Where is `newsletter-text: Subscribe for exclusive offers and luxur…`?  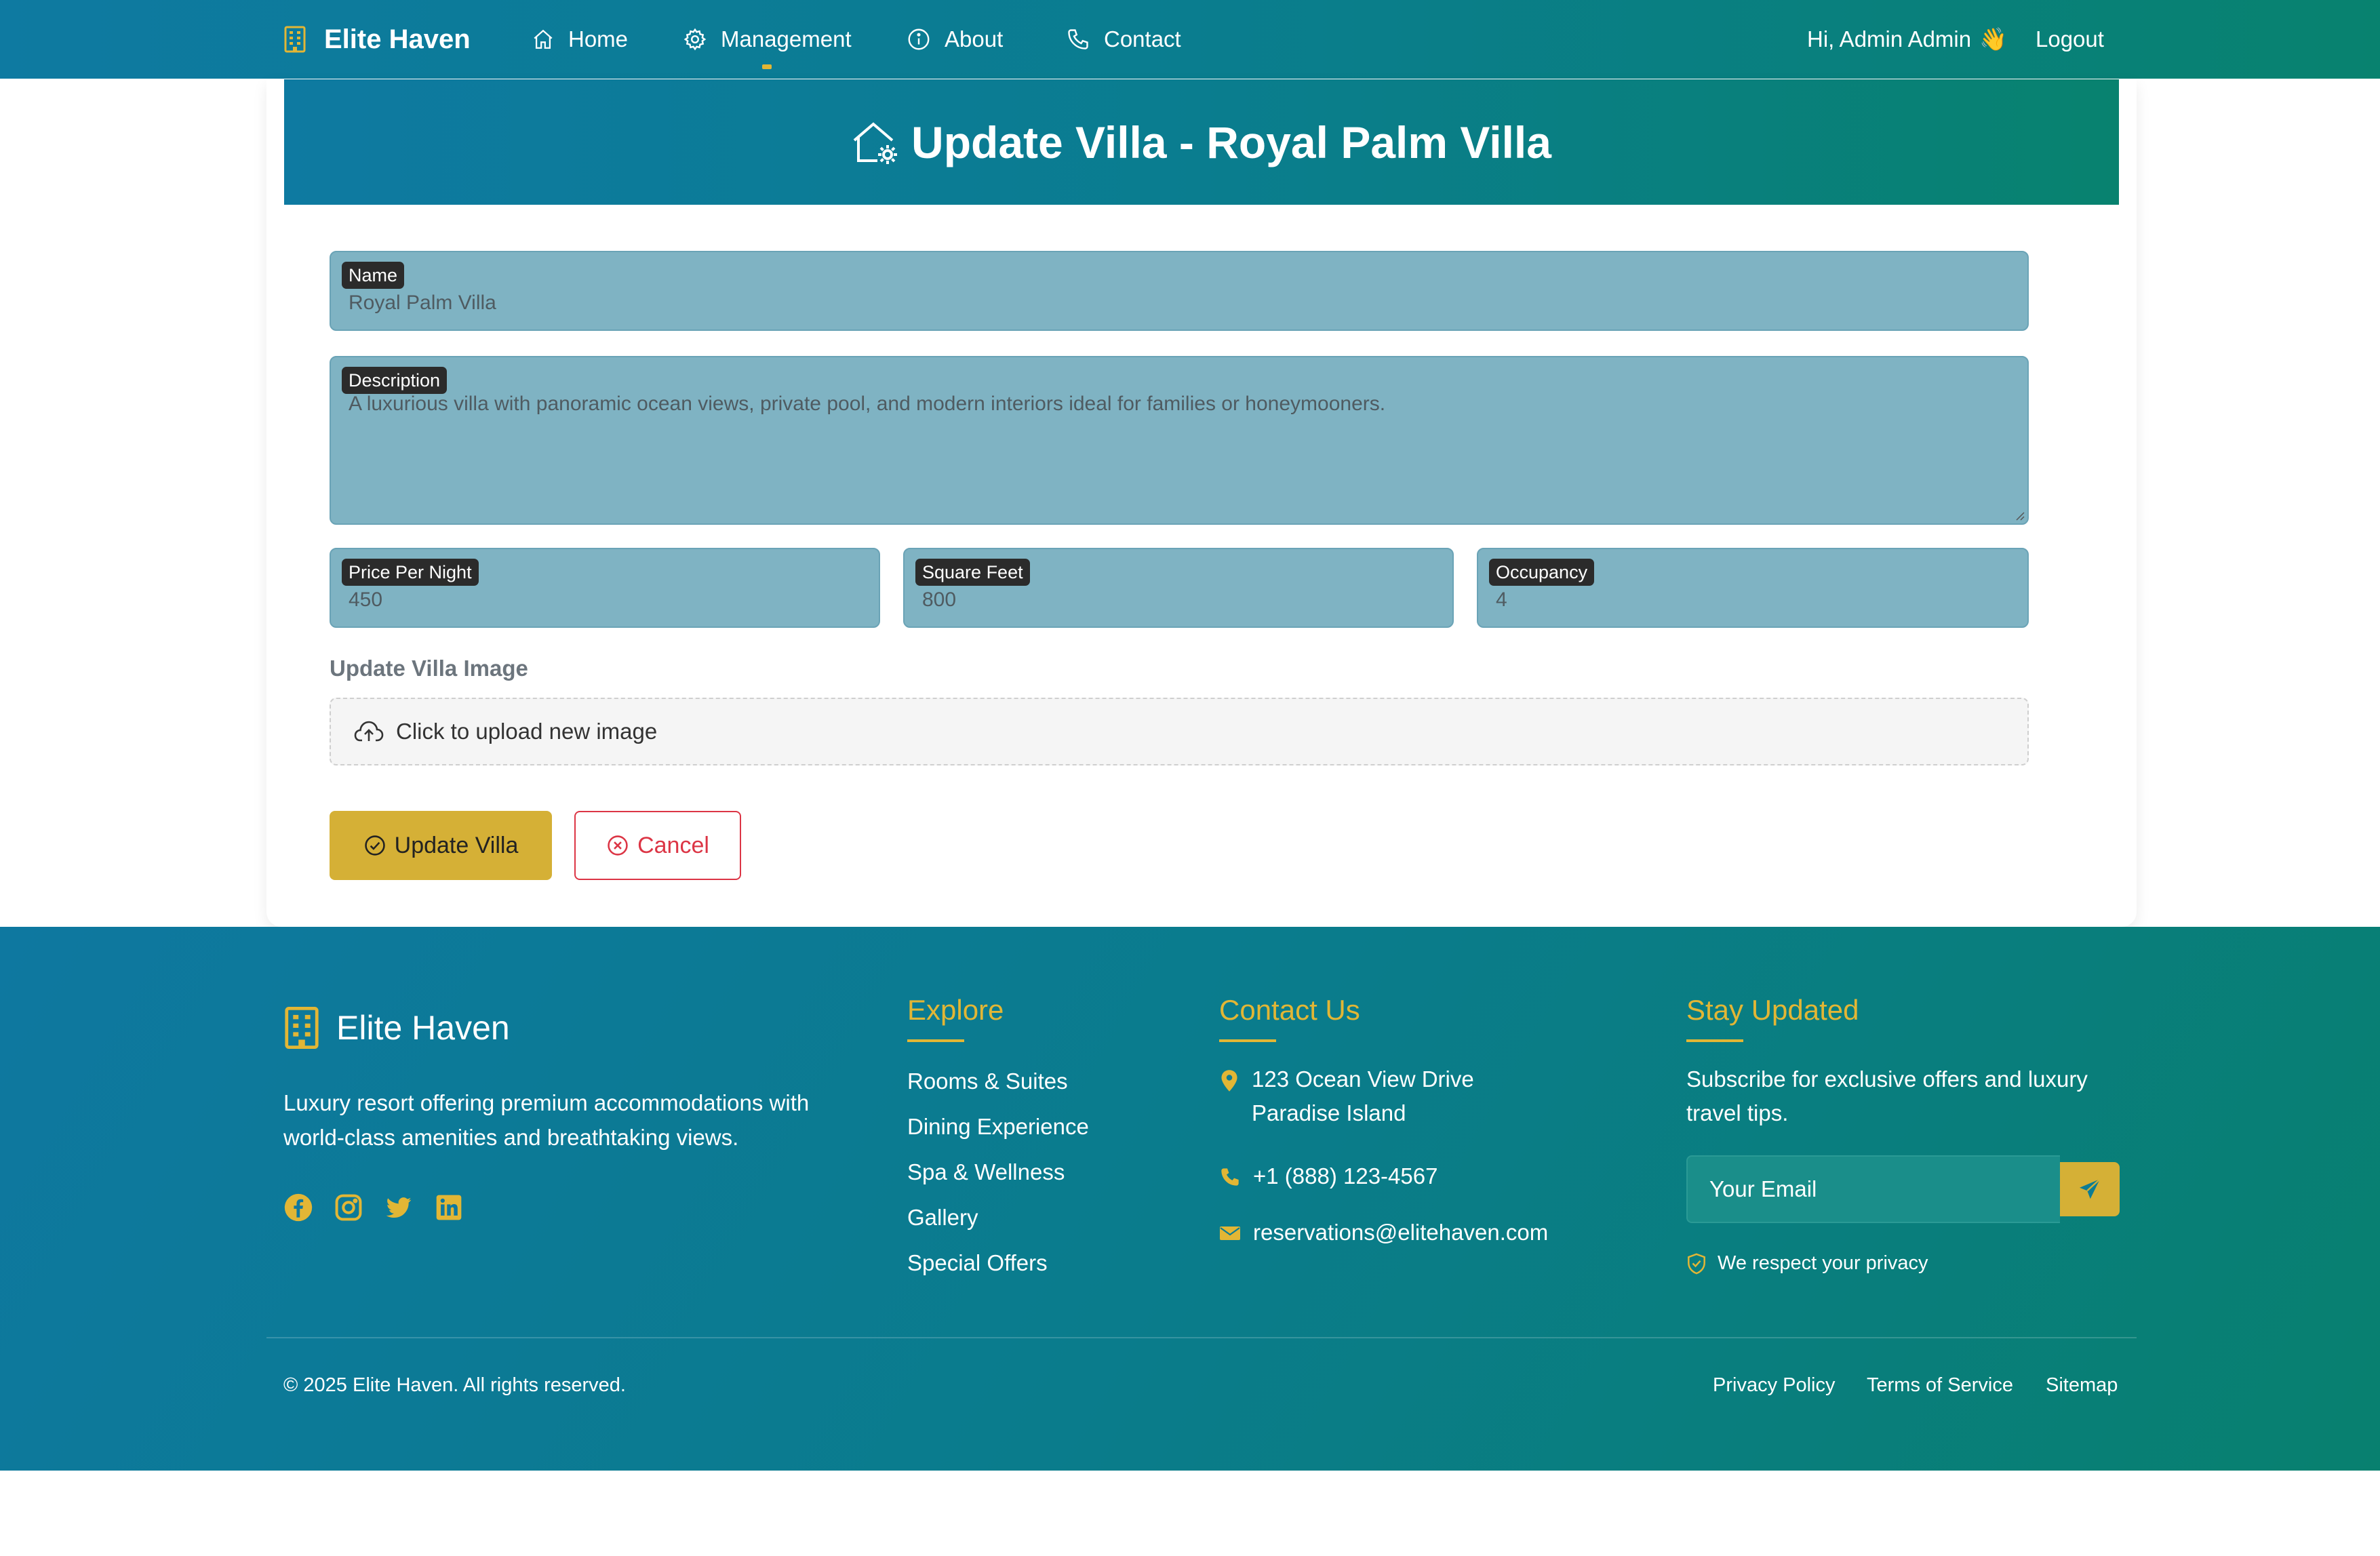
newsletter-text: Subscribe for exclusive offers and luxur… is located at coordinates (1887, 1095).